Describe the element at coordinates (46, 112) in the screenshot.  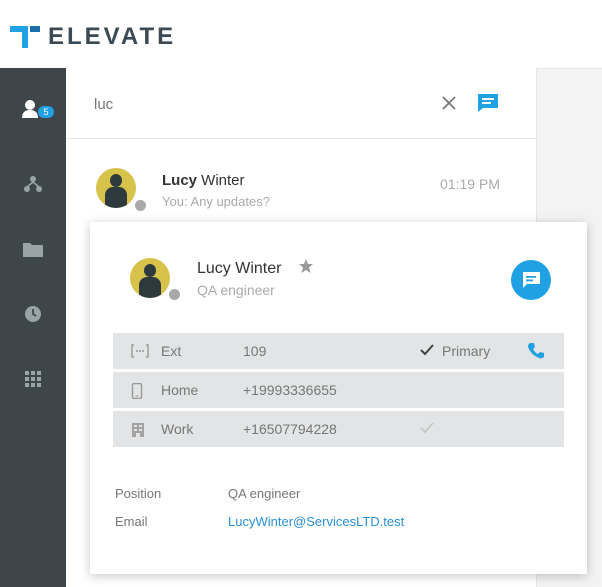
I see `unread-badge: 5` at that location.